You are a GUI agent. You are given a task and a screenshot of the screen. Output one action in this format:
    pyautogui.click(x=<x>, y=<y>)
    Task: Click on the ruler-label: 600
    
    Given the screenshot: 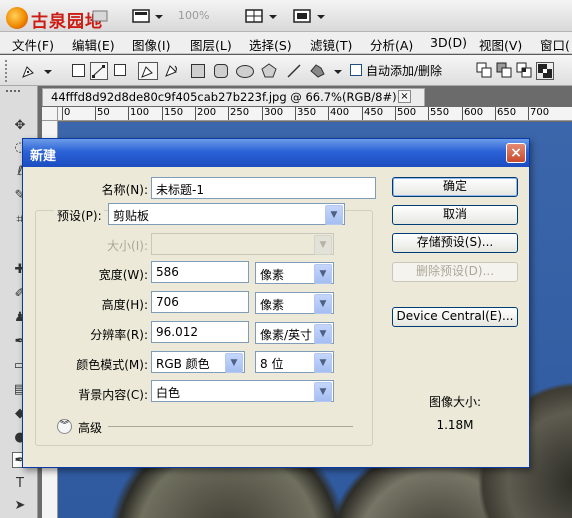 What is the action you would take?
    pyautogui.click(x=474, y=112)
    